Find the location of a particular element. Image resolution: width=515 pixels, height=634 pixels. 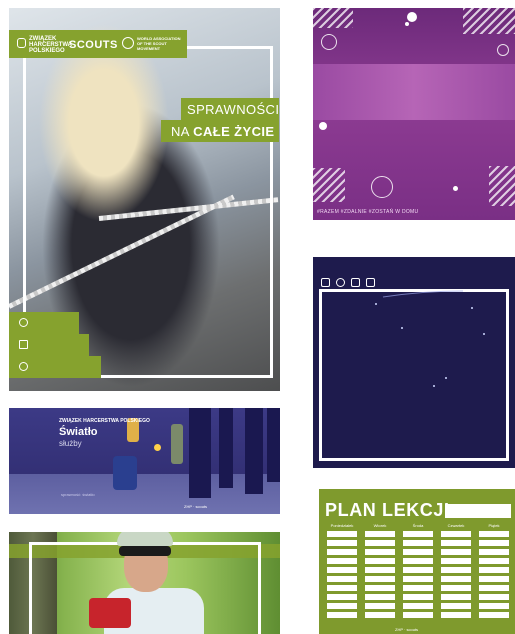

wosm-text-line: MOVEMENT is located at coordinates (149, 48).